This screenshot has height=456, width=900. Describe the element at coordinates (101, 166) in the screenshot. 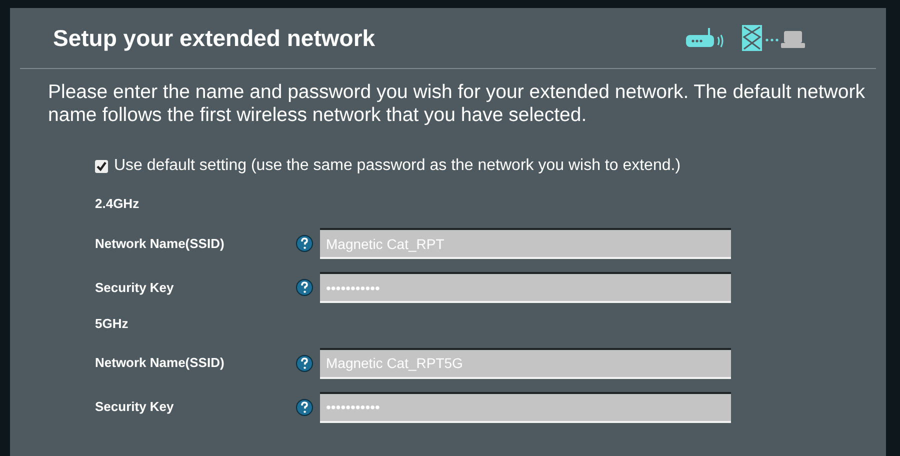

I see `default-setting-checkbox` at that location.